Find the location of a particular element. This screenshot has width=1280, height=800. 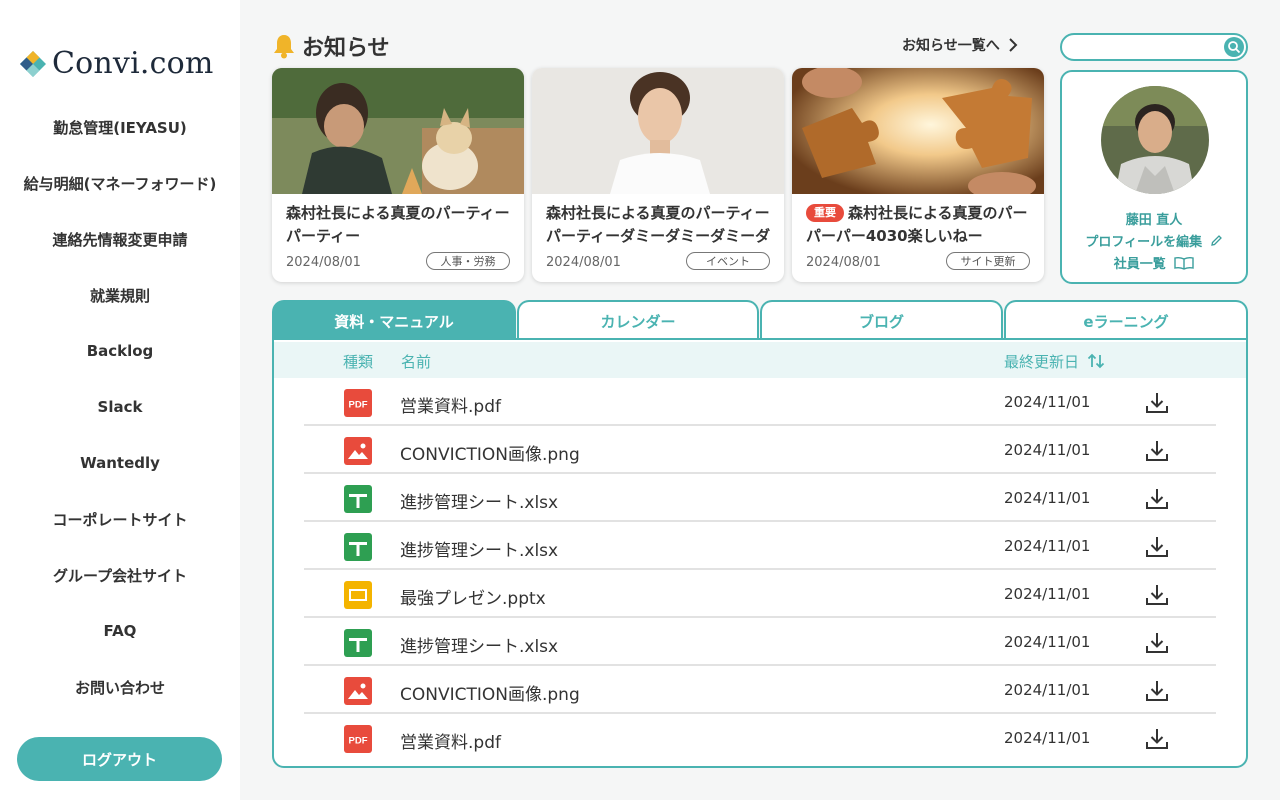

tab-documents: 資料・マニュアル is located at coordinates (394, 320).